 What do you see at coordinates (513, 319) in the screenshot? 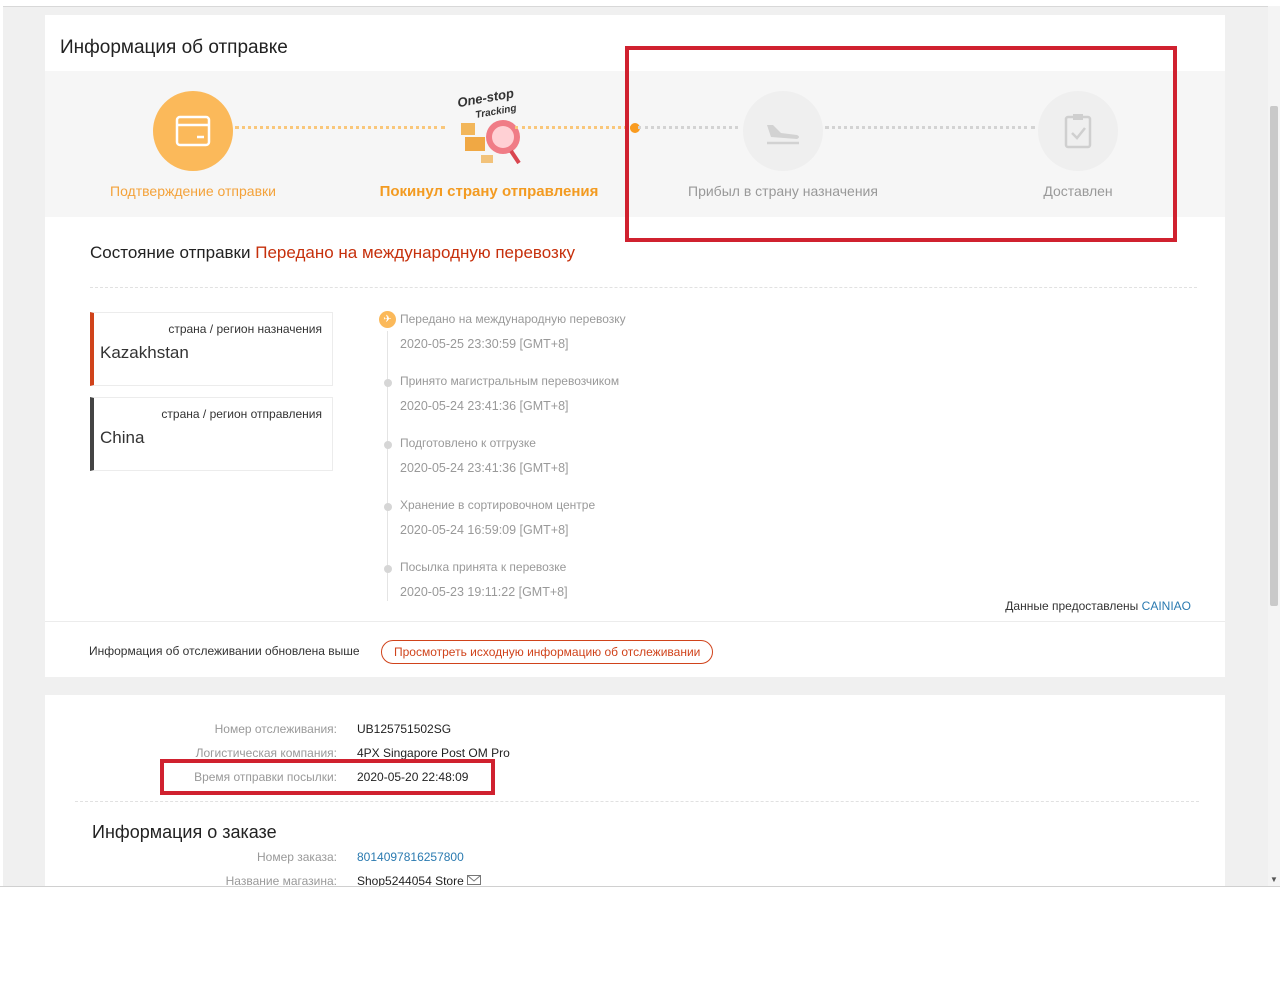
I see `timeline-event: Передано на международную перевозку` at bounding box center [513, 319].